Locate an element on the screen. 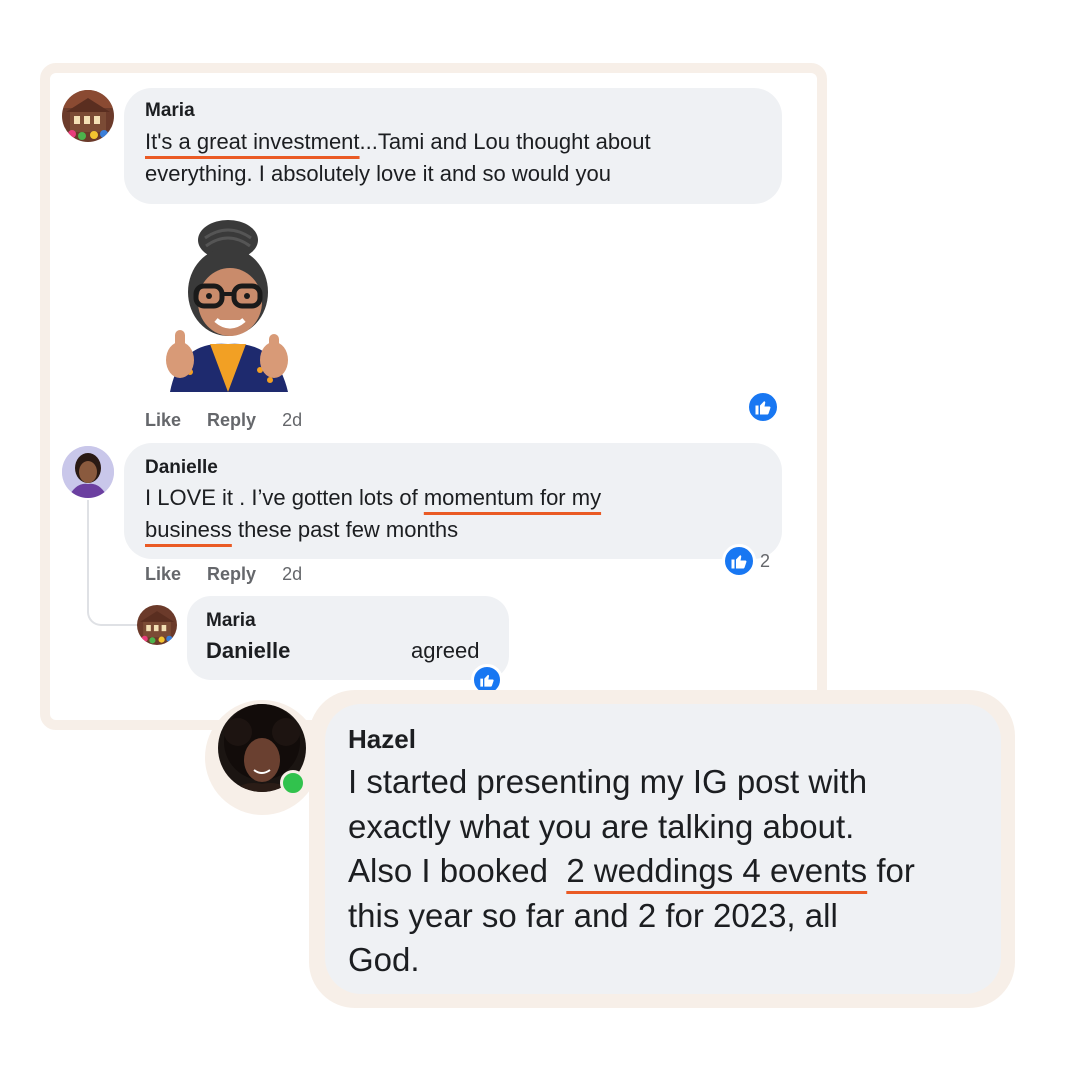 This screenshot has width=1080, height=1080. featured-text-line: I started presenting my IG post with is located at coordinates (608, 781).